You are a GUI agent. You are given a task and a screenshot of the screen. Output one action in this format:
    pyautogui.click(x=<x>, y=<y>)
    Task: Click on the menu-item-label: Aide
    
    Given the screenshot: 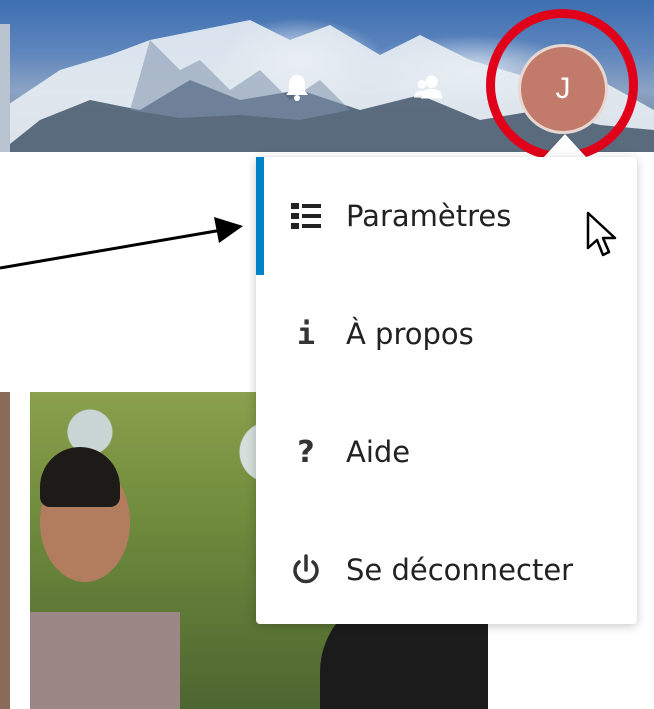 What is the action you would take?
    pyautogui.click(x=378, y=452)
    